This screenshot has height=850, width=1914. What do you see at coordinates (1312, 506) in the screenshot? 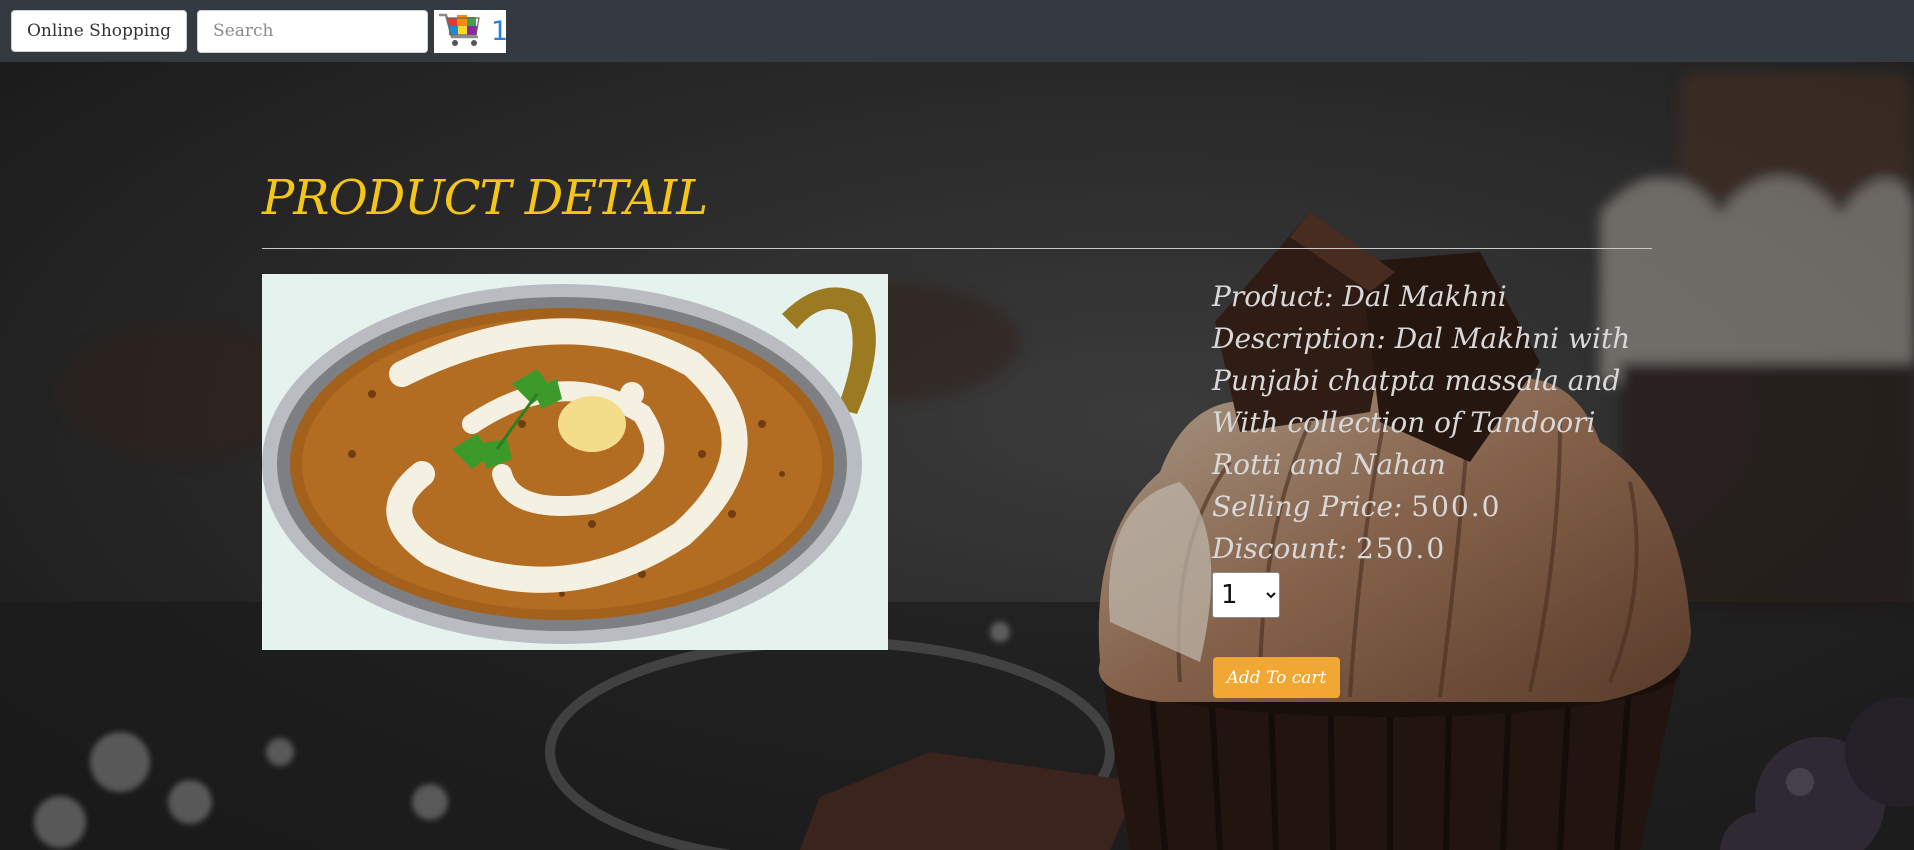
I see `product-price-label: Selling Price:` at bounding box center [1312, 506].